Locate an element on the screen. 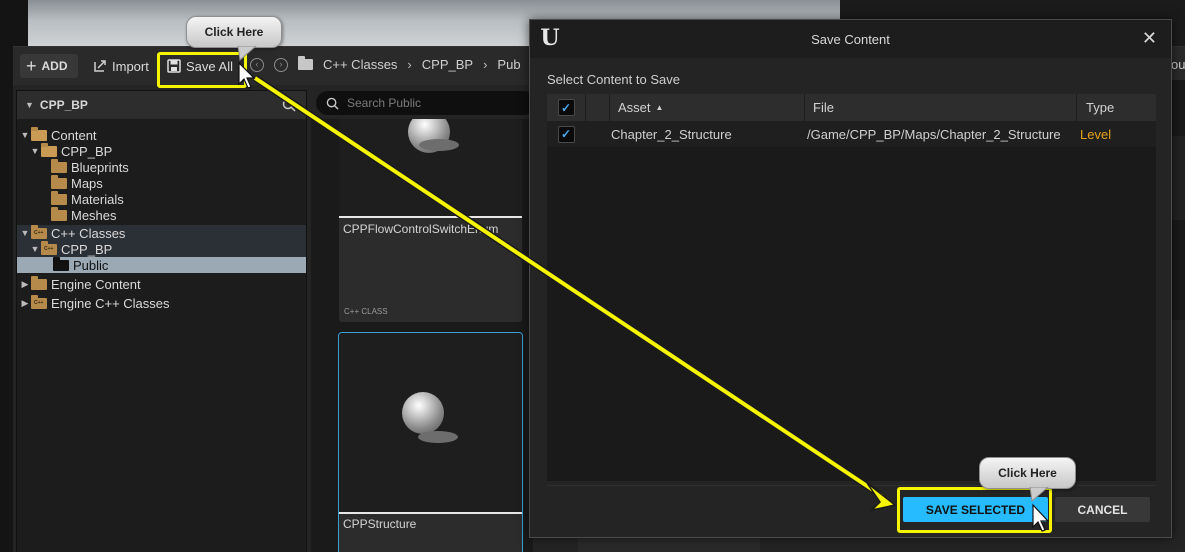 The width and height of the screenshot is (1185, 552). tree-item-label: Engine Content is located at coordinates (96, 284).